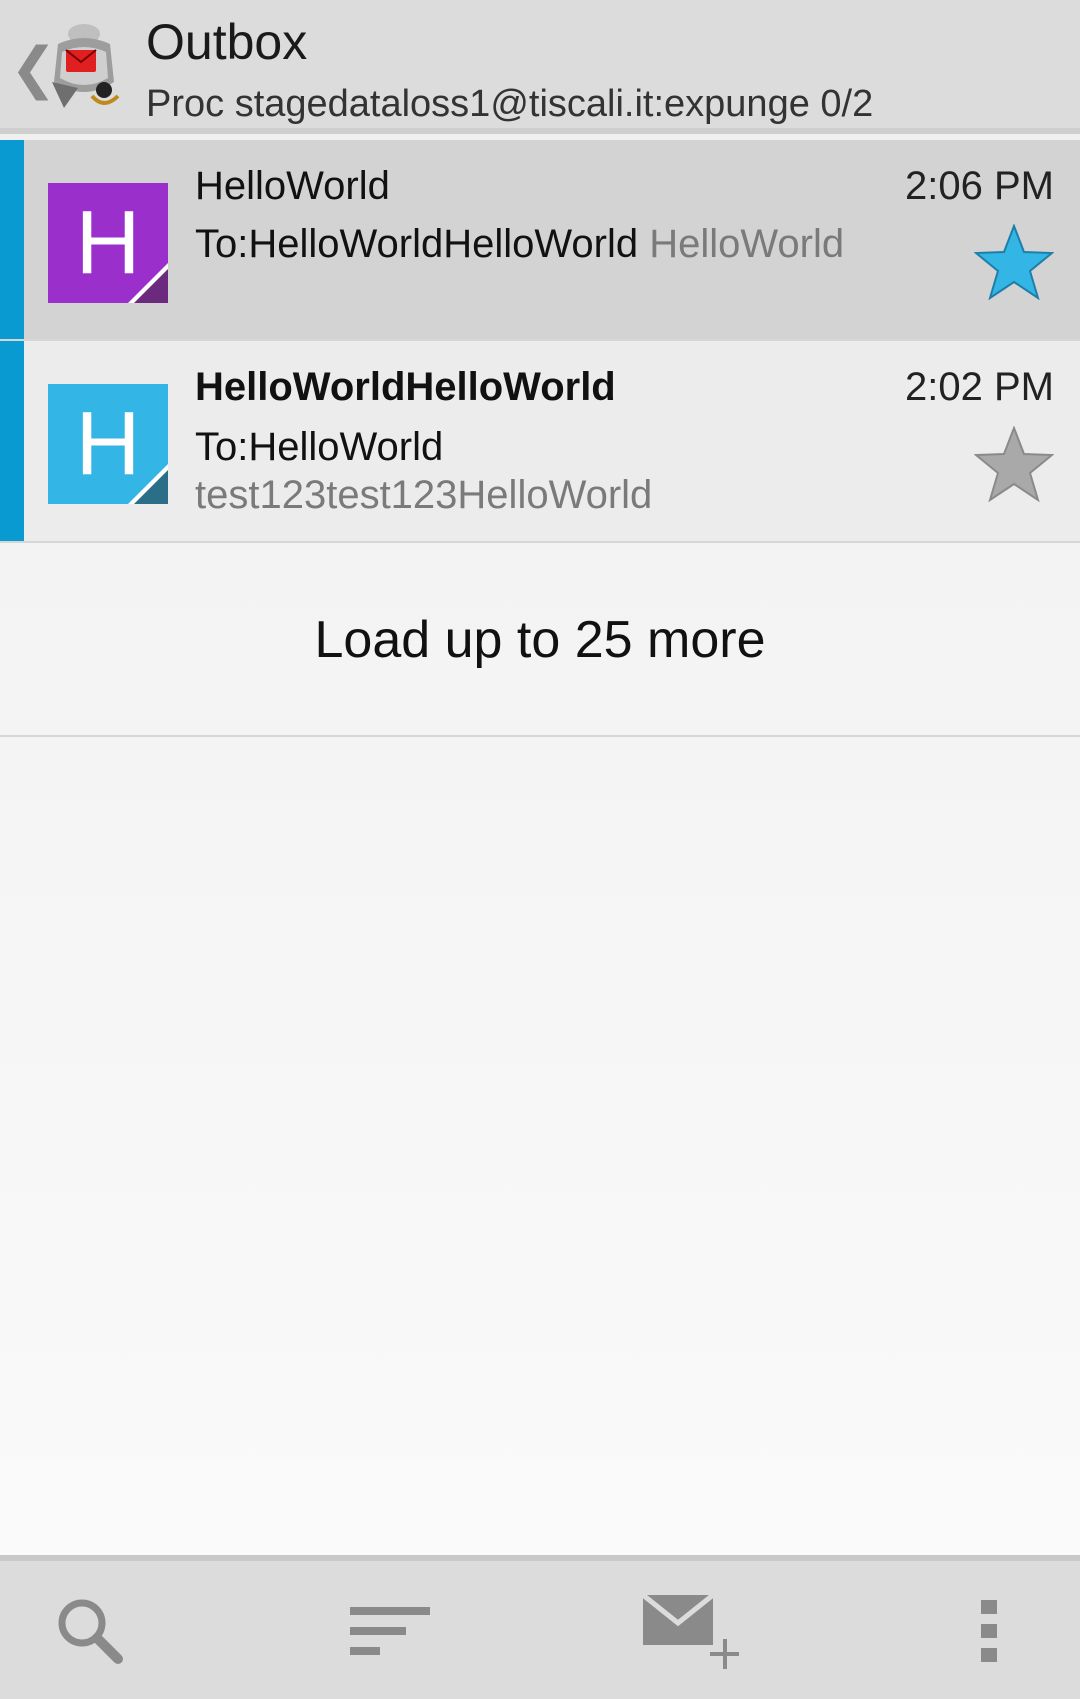 The image size is (1080, 1699). What do you see at coordinates (292, 186) in the screenshot?
I see `message-sender: HelloWorld` at bounding box center [292, 186].